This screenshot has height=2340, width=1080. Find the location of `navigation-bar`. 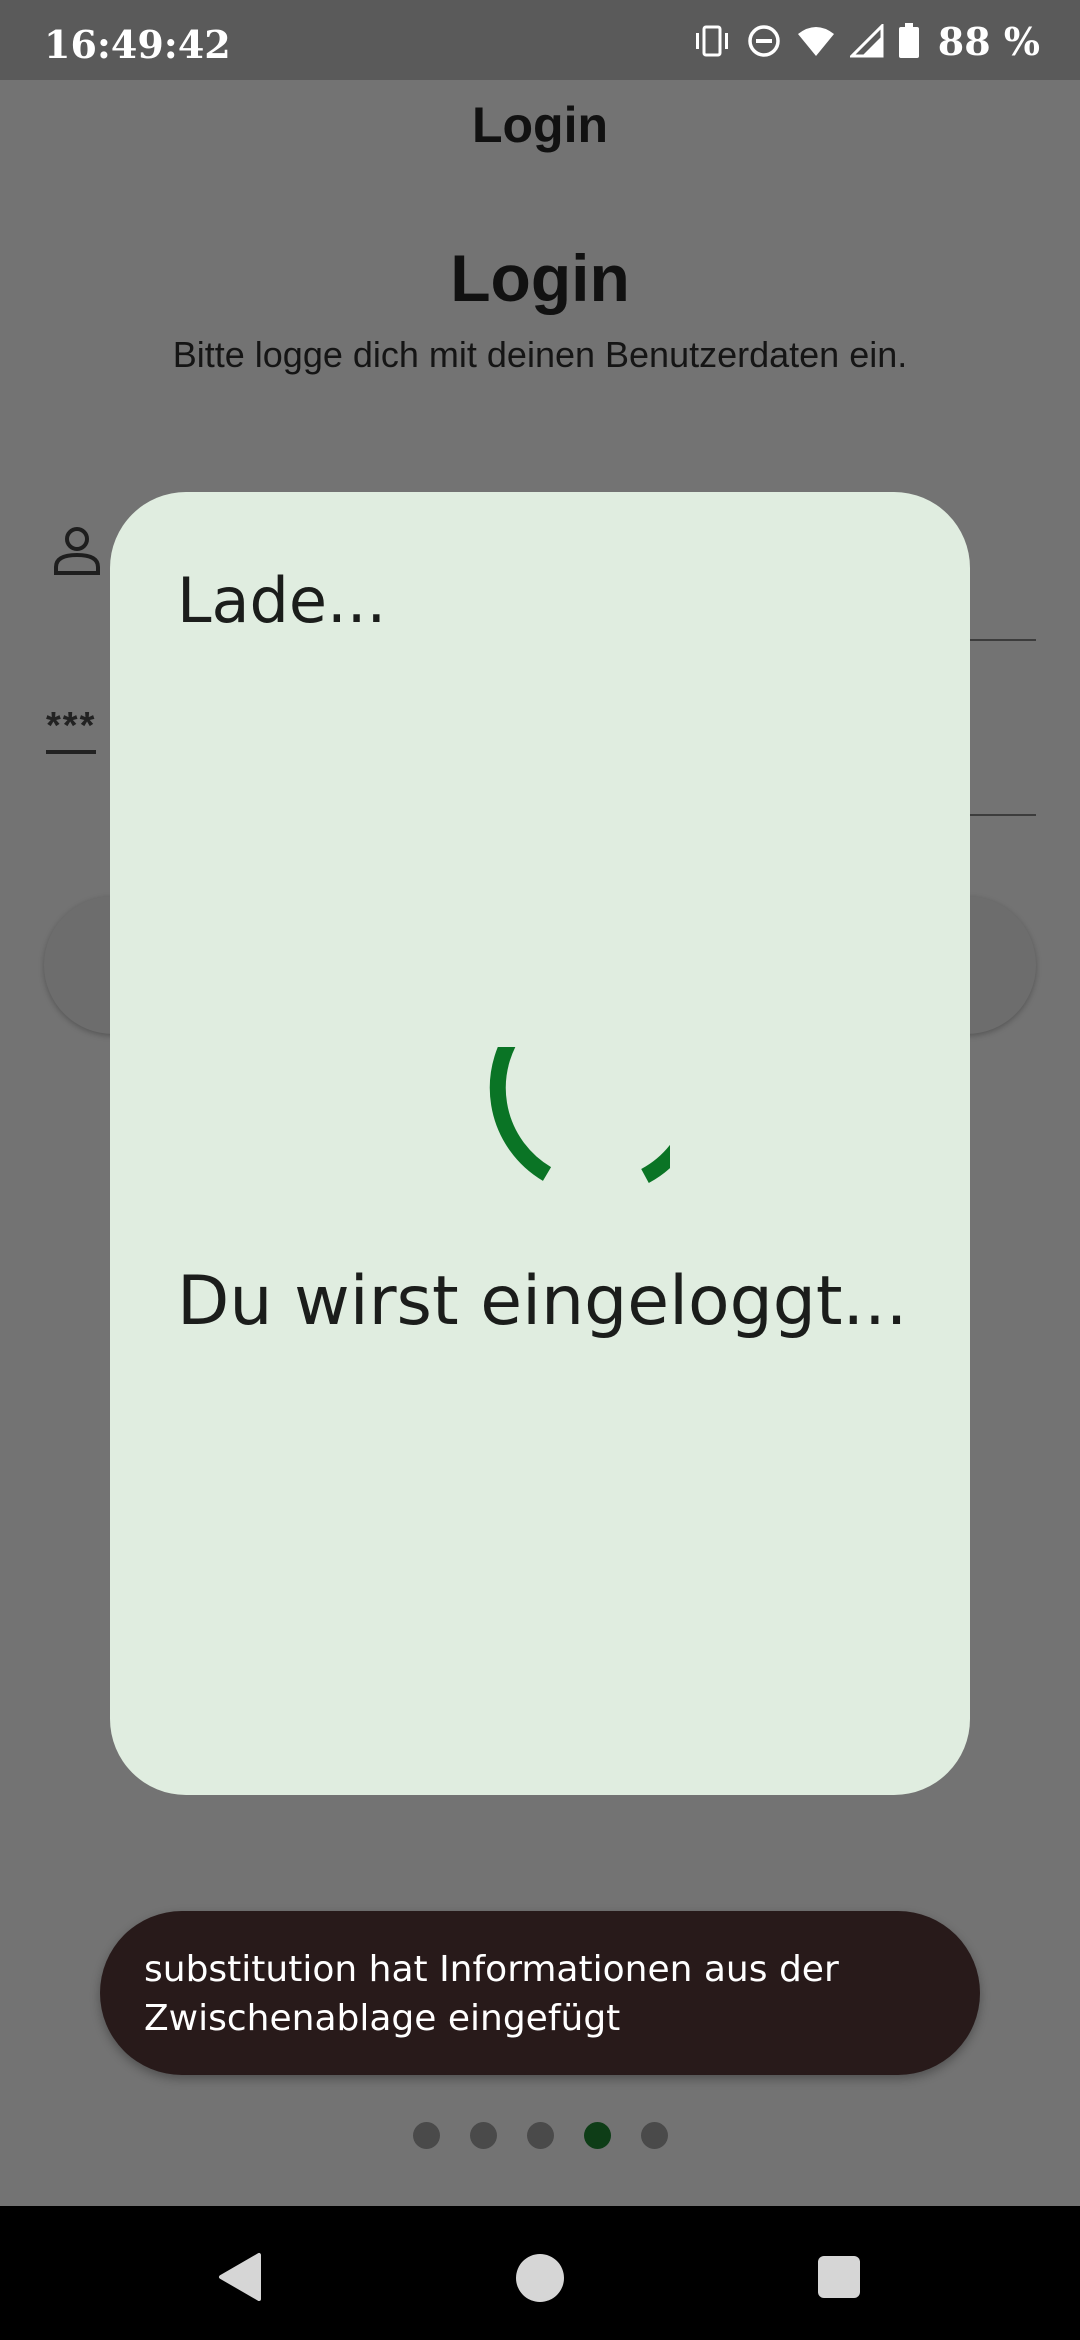

navigation-bar is located at coordinates (540, 2273).